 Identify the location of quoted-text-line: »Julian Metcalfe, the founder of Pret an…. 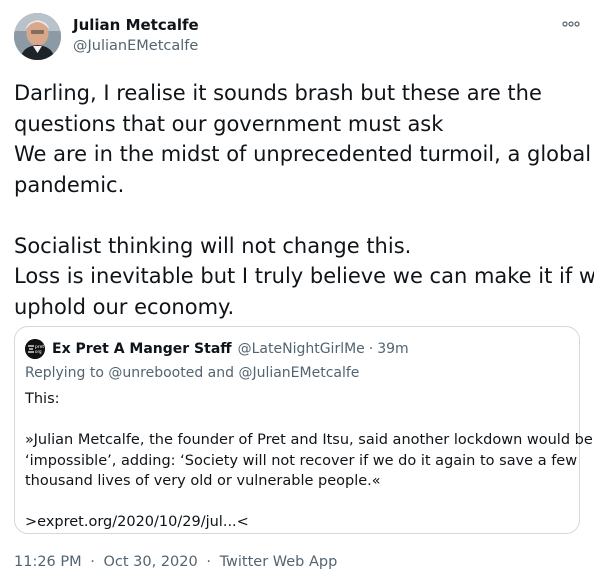
(309, 440).